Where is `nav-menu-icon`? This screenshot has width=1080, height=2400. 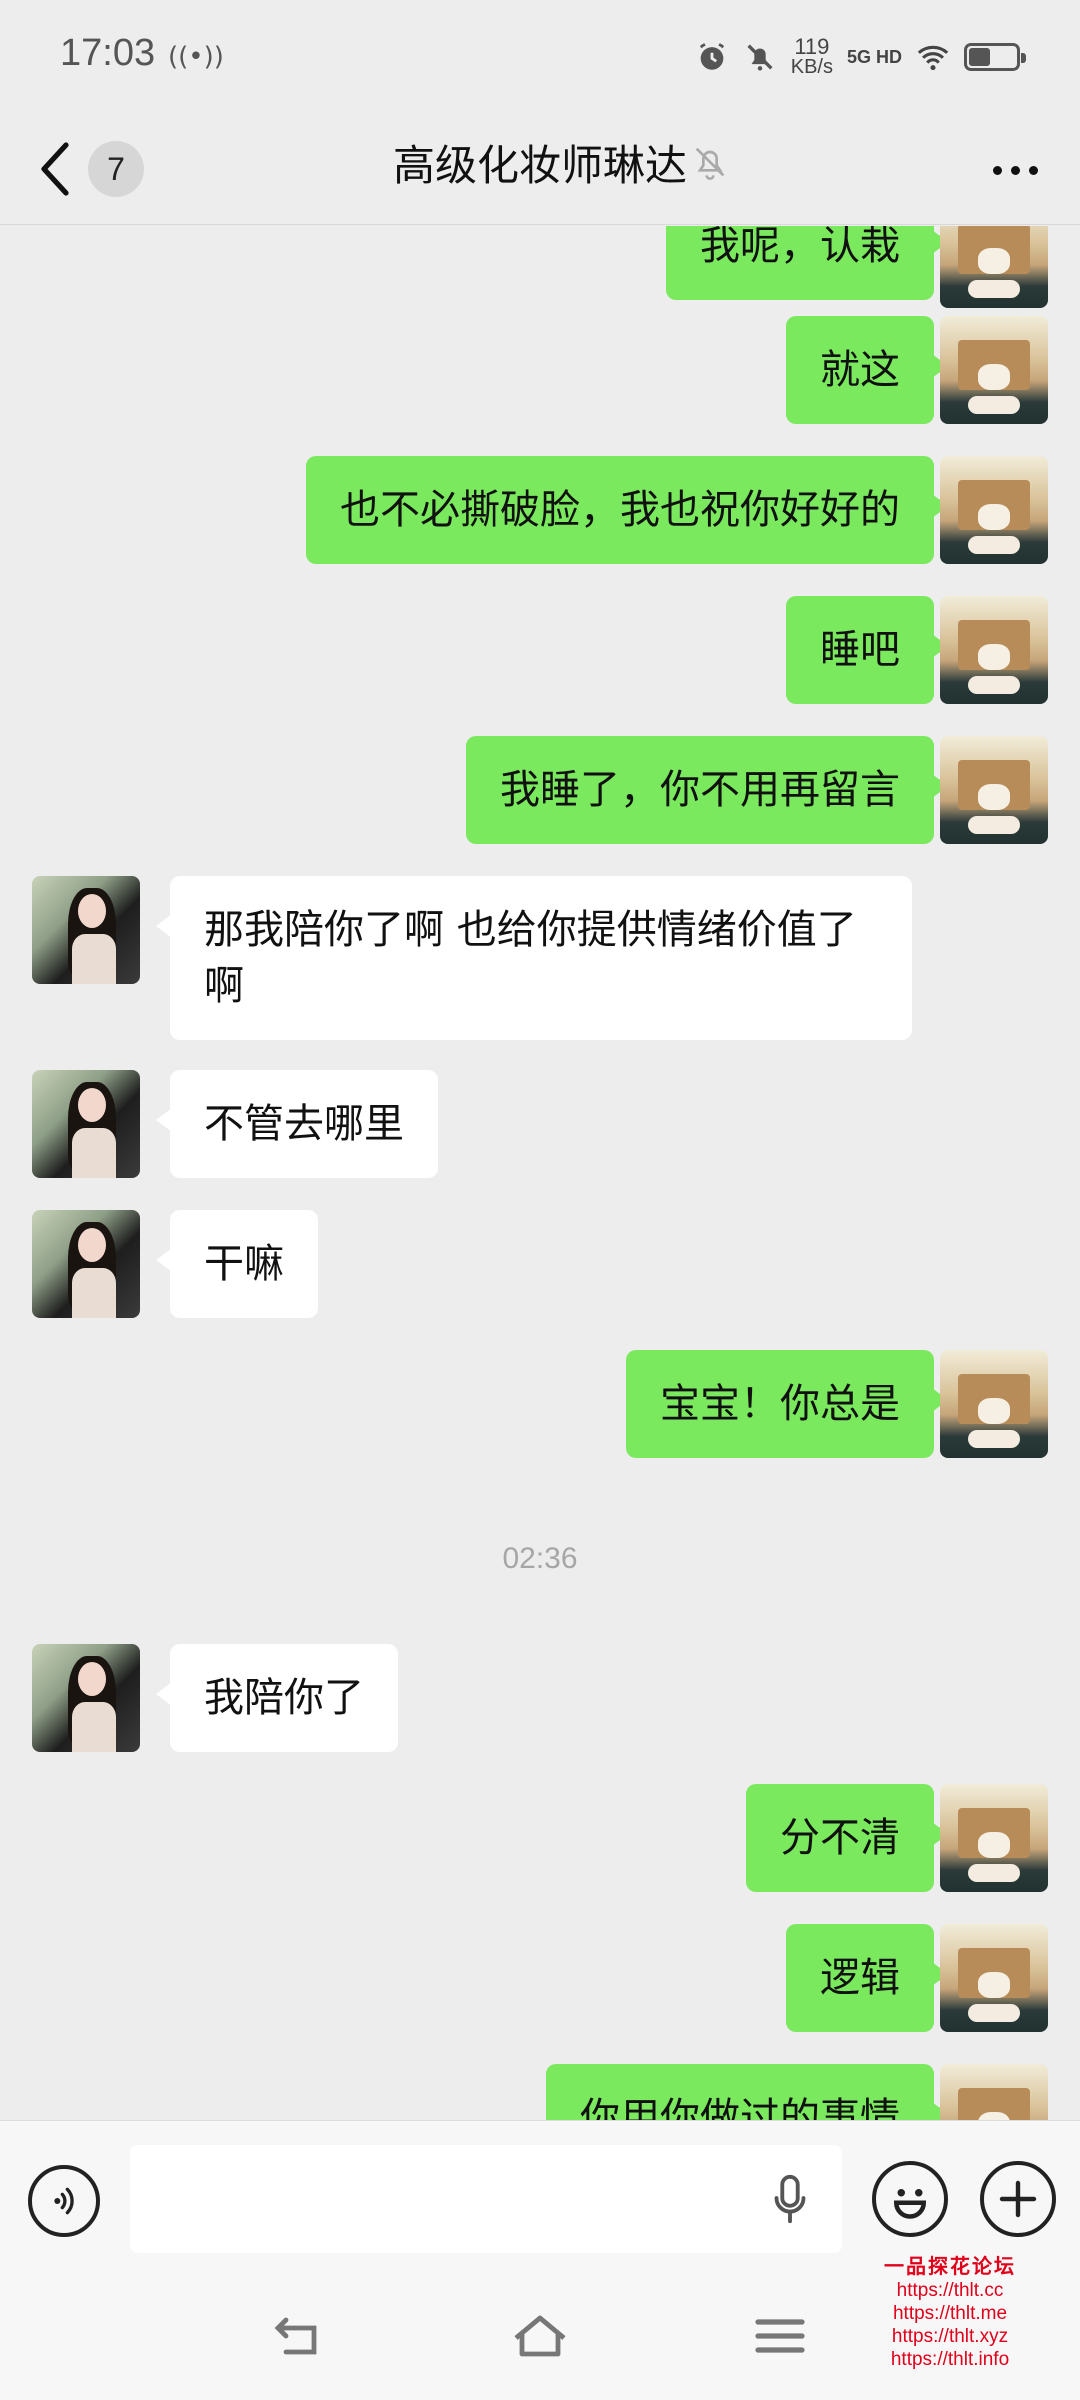
nav-menu-icon is located at coordinates (780, 2336).